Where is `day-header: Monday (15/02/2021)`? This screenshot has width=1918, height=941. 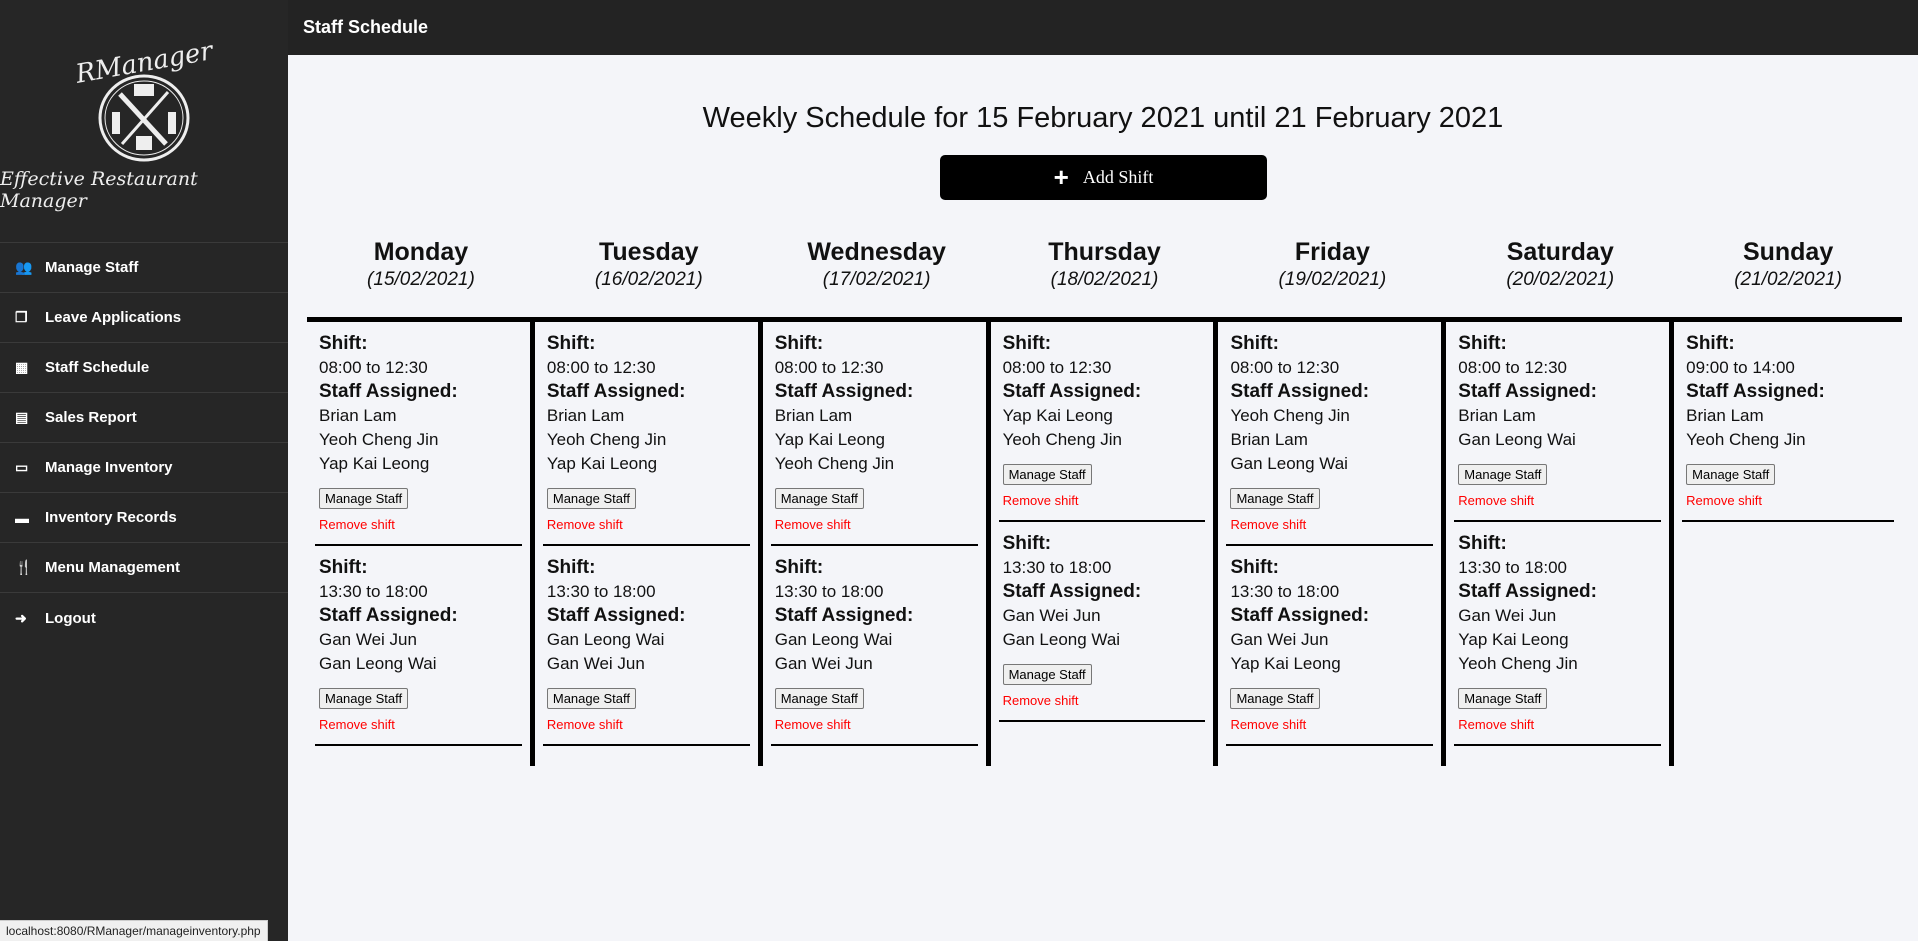 day-header: Monday (15/02/2021) is located at coordinates (421, 264).